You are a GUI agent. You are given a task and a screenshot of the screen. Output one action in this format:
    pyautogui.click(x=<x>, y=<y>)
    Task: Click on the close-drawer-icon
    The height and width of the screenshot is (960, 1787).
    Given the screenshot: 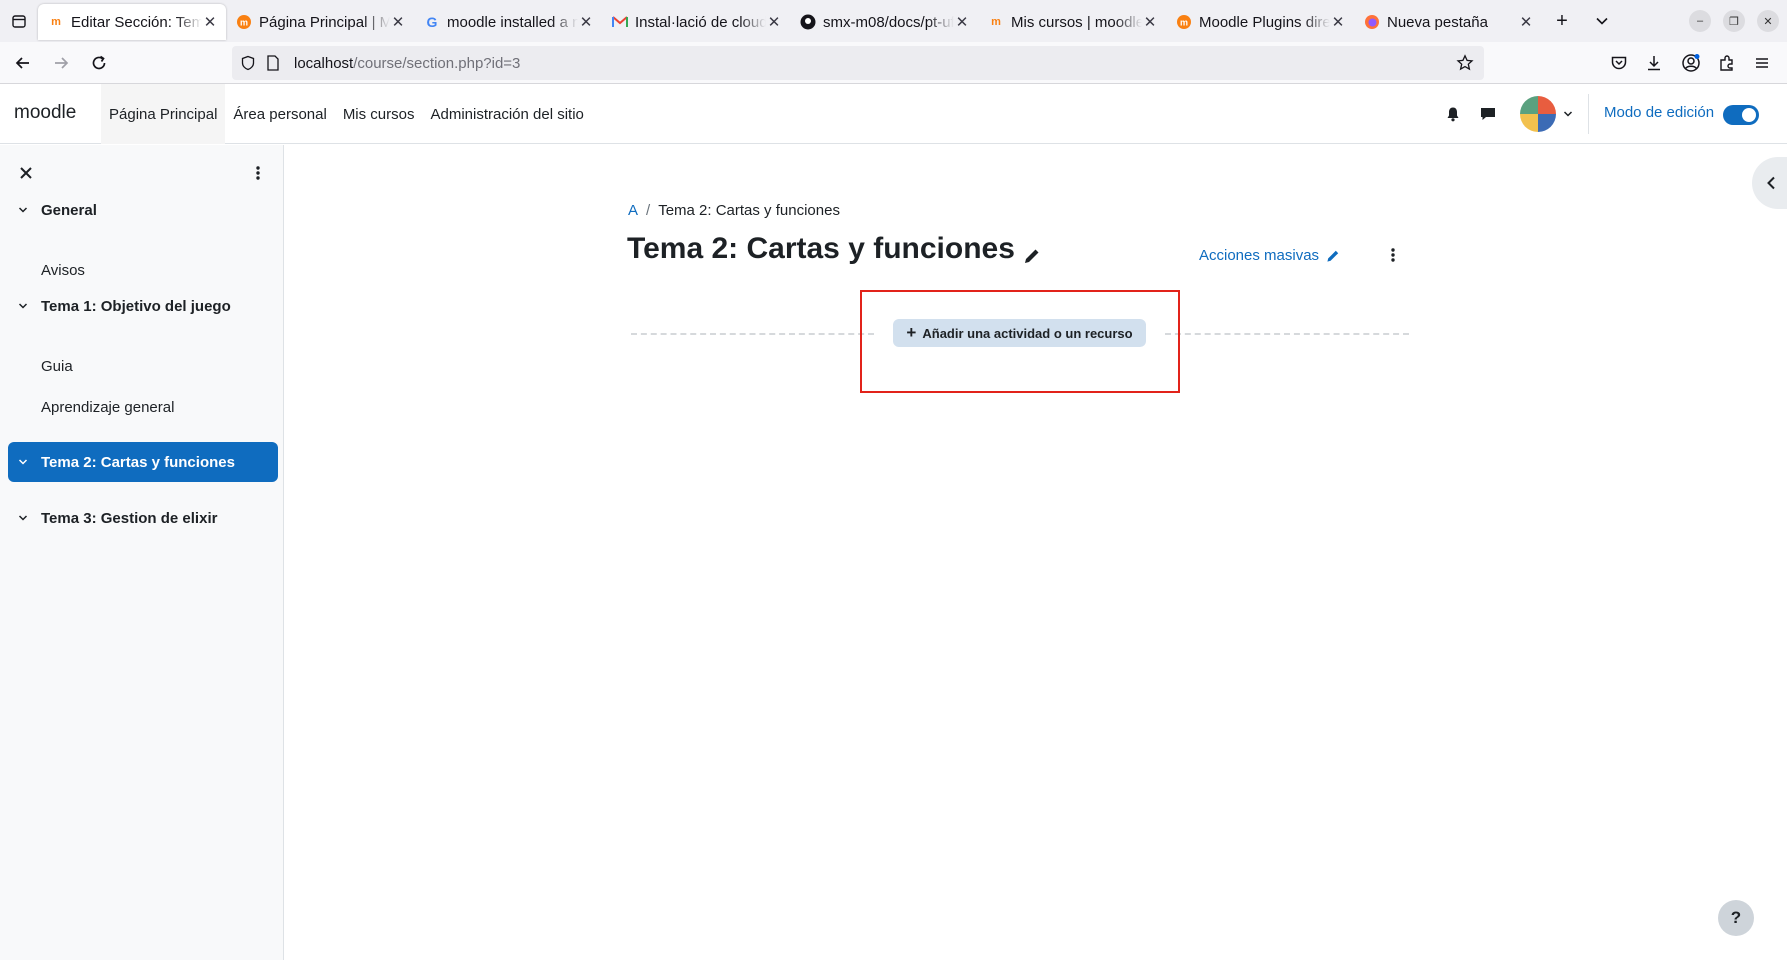 What is the action you would take?
    pyautogui.click(x=26, y=173)
    